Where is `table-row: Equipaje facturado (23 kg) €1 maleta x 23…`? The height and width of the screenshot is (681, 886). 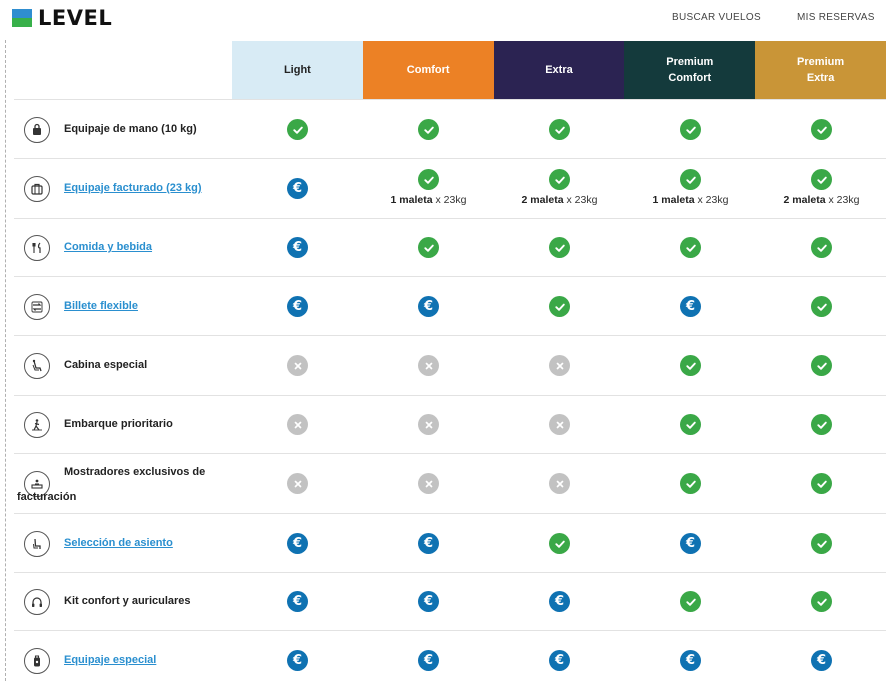 table-row: Equipaje facturado (23 kg) €1 maleta x 23… is located at coordinates (450, 189).